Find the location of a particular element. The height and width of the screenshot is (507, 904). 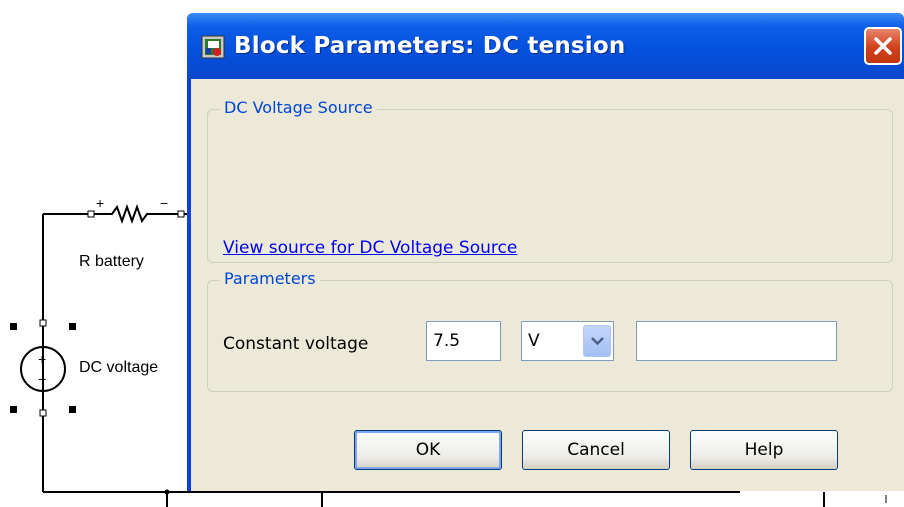

app-block-icon is located at coordinates (213, 47).